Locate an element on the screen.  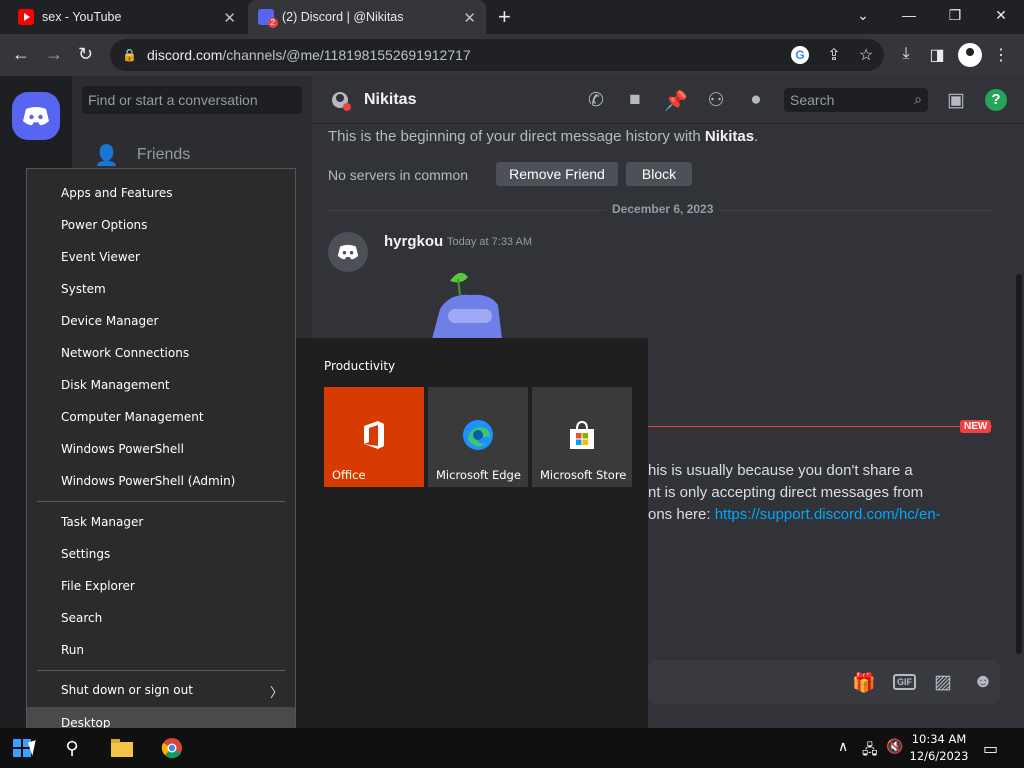
chevron-right-icon: 〉 is located at coordinates (276, 693).